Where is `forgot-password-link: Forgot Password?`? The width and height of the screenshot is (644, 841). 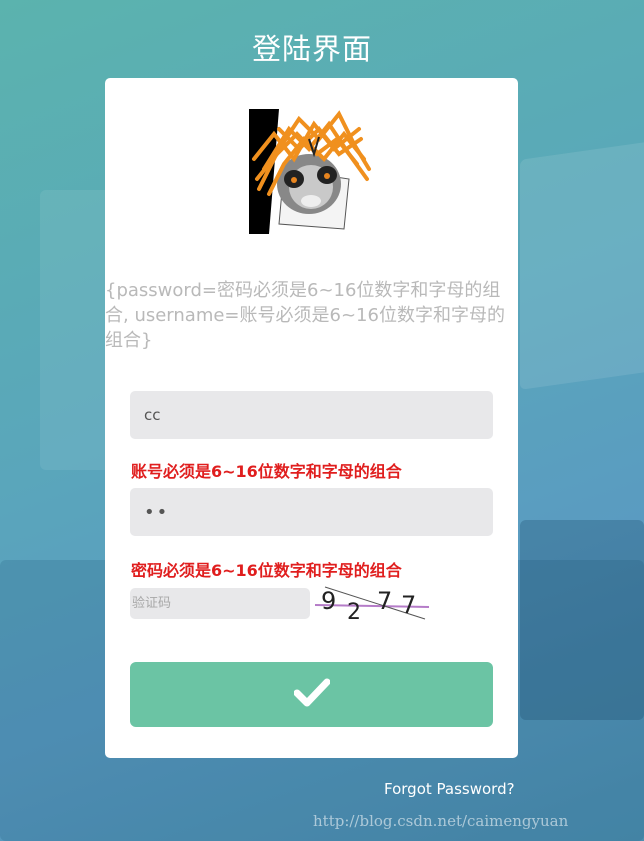 forgot-password-link: Forgot Password? is located at coordinates (449, 789).